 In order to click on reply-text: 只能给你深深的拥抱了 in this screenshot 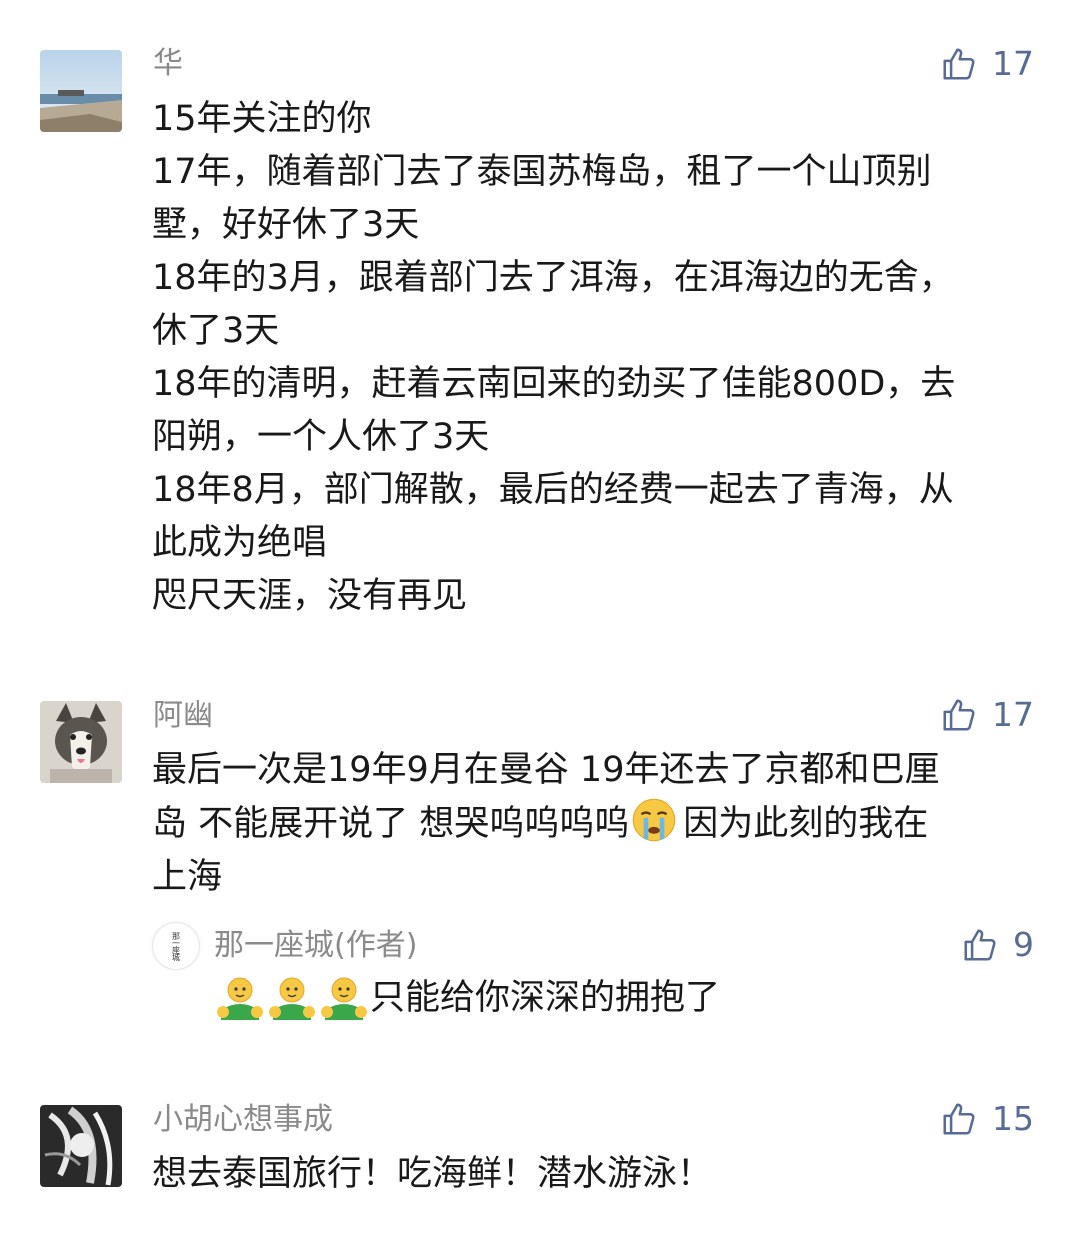, I will do `click(545, 998)`.